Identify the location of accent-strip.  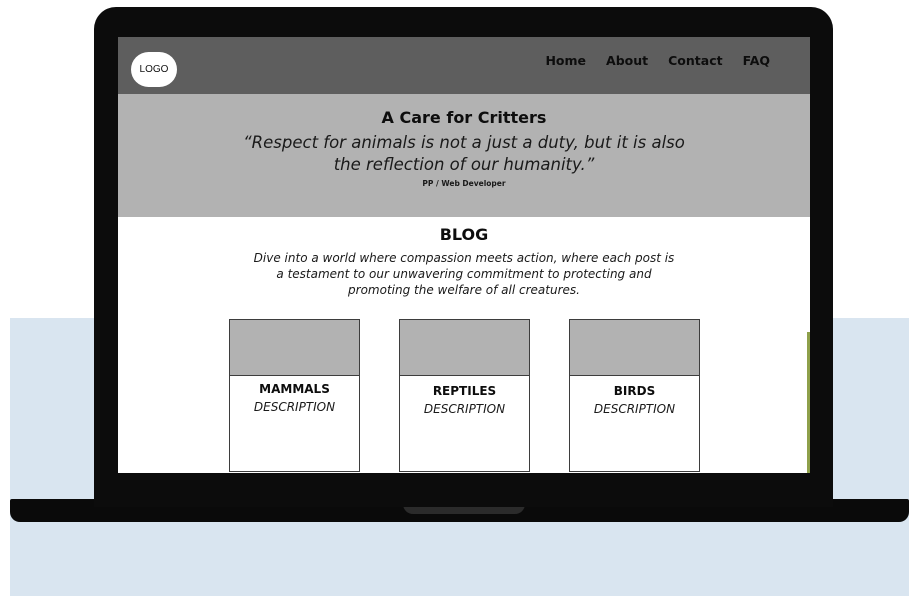
(808, 402).